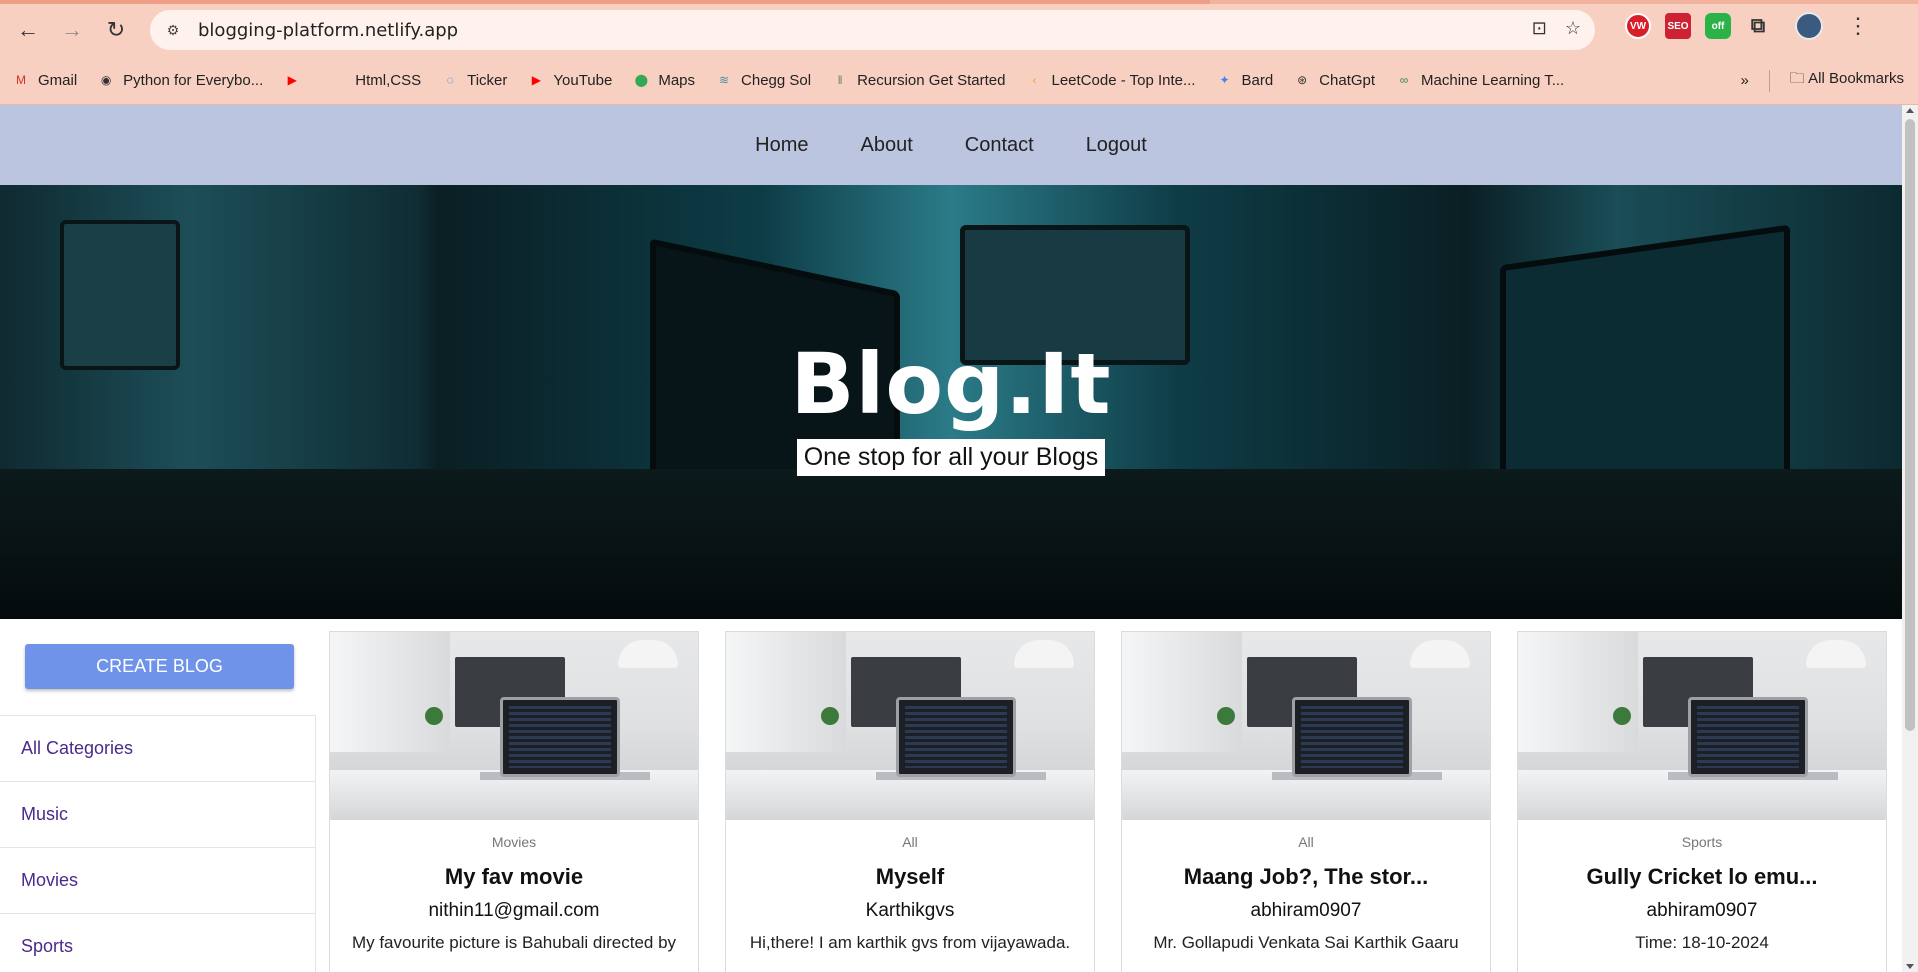 The image size is (1918, 972). I want to click on hero-title: Blog.It, so click(951, 384).